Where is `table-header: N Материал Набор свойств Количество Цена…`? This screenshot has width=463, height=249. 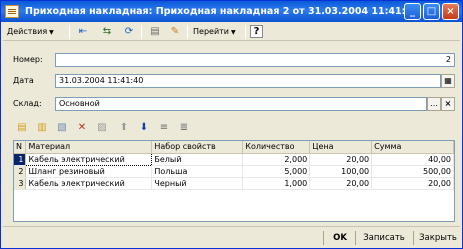
table-header: N Материал Набор свойств Количество Цена… is located at coordinates (234, 147).